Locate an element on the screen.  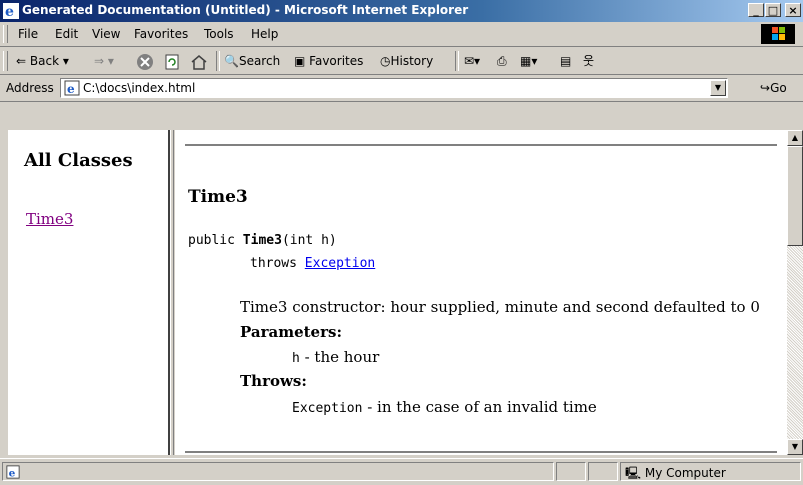
refresh-button is located at coordinates (172, 61).